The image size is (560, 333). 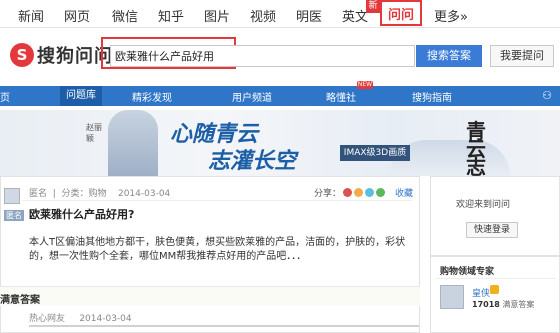 What do you see at coordinates (125, 15) in the screenshot?
I see `nav-wechat: 微信` at bounding box center [125, 15].